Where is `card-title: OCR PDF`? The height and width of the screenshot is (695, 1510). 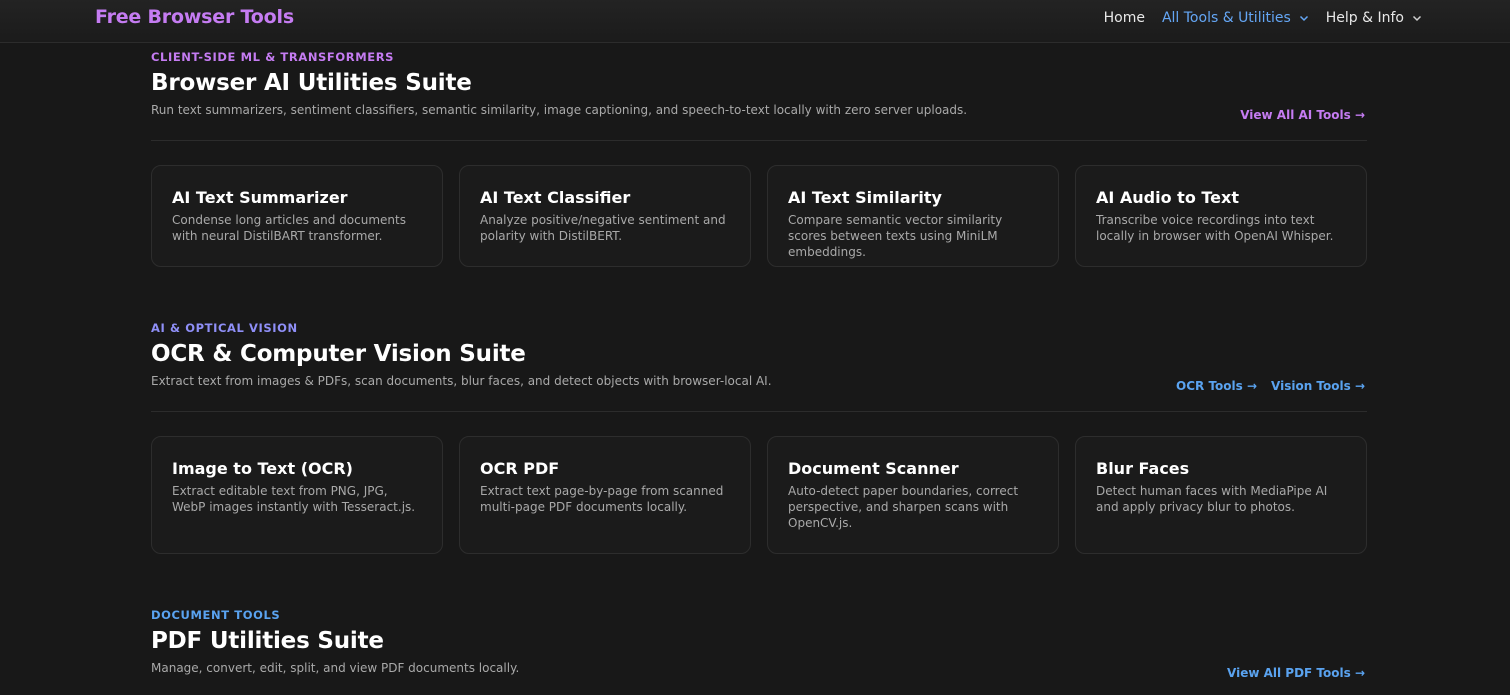
card-title: OCR PDF is located at coordinates (520, 468).